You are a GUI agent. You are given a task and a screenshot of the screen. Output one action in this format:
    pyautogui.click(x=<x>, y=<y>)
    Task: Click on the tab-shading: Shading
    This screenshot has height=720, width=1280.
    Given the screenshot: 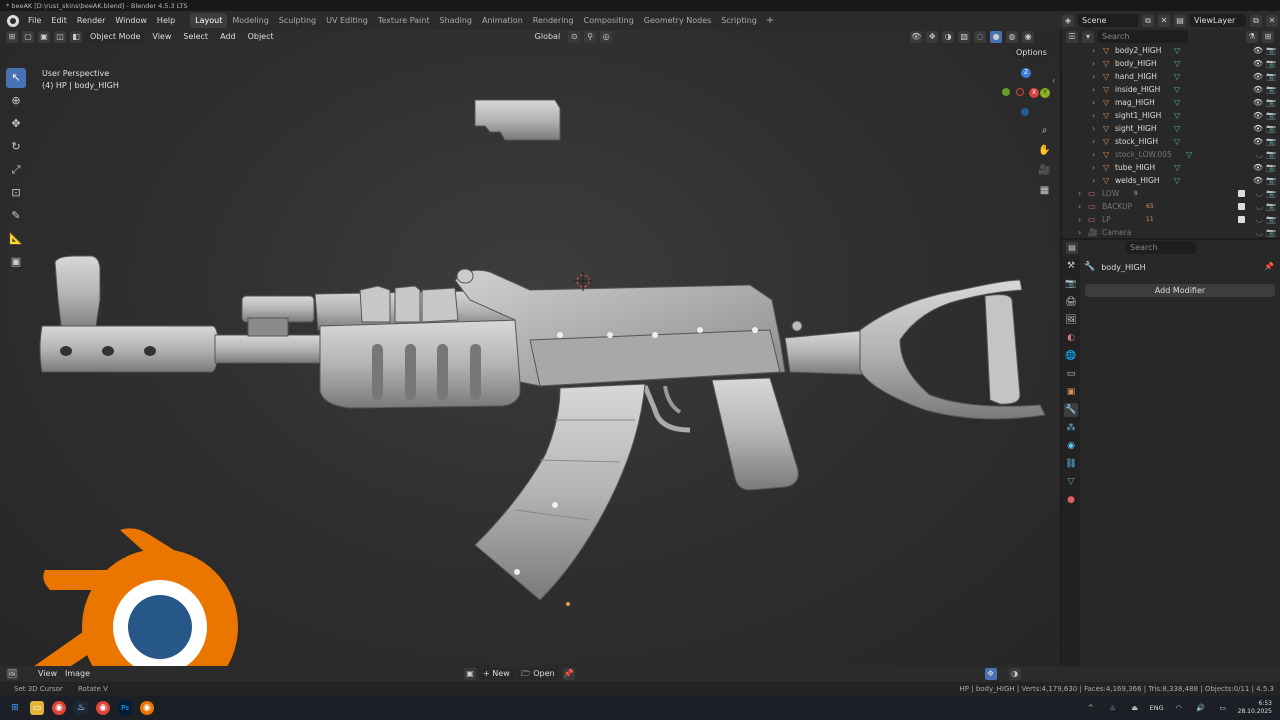 What is the action you would take?
    pyautogui.click(x=455, y=20)
    